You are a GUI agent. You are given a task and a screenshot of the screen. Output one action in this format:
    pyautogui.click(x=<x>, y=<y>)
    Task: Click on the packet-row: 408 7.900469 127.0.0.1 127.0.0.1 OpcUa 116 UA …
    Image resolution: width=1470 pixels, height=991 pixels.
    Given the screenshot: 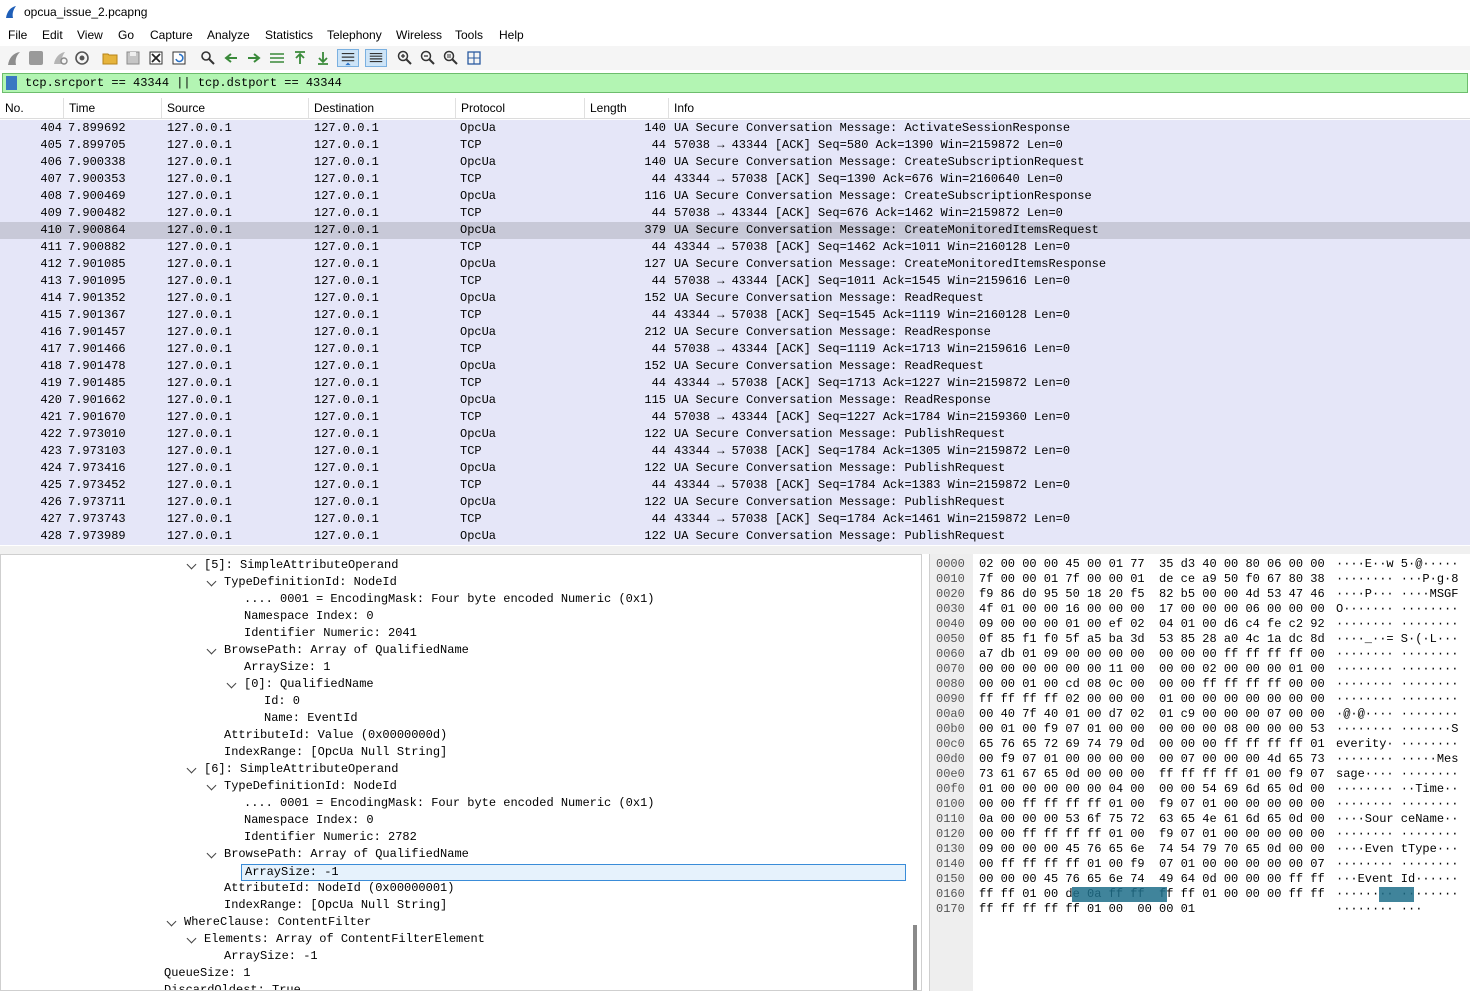 What is the action you would take?
    pyautogui.click(x=735, y=196)
    